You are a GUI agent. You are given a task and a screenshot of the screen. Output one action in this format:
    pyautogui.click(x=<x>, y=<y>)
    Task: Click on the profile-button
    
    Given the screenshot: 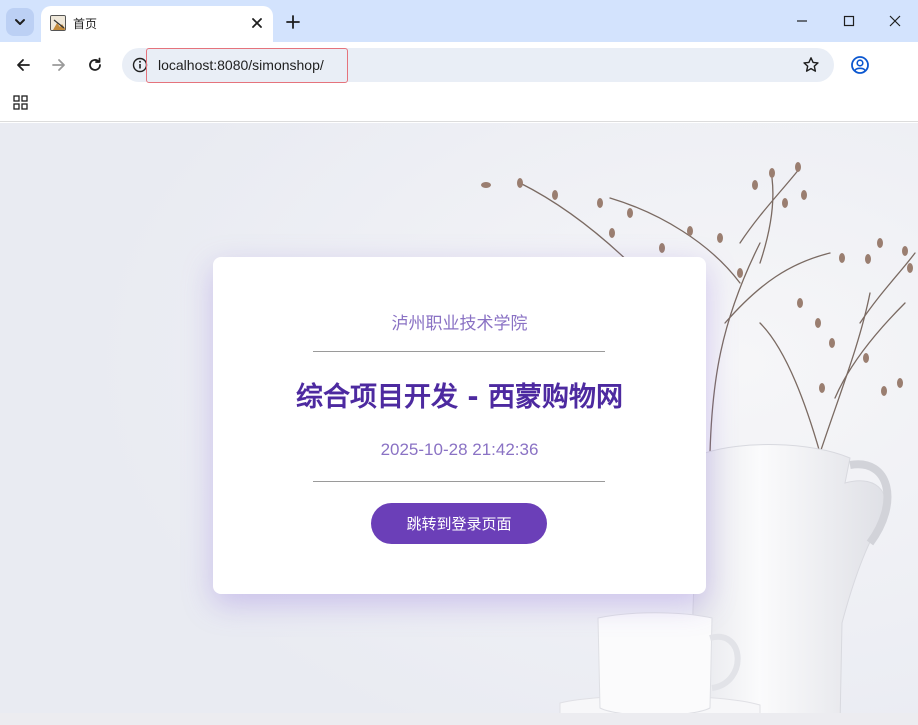 What is the action you would take?
    pyautogui.click(x=860, y=65)
    